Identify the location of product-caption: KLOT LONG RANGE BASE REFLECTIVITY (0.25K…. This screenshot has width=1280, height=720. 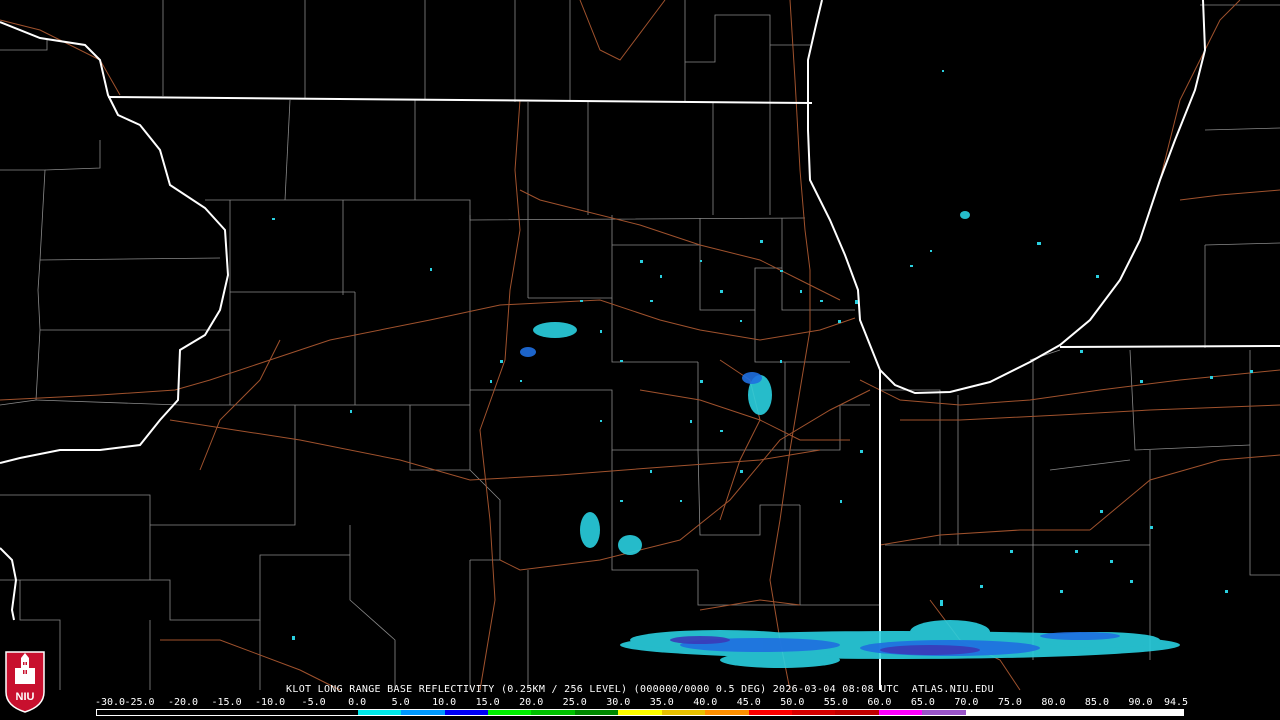
(640, 689).